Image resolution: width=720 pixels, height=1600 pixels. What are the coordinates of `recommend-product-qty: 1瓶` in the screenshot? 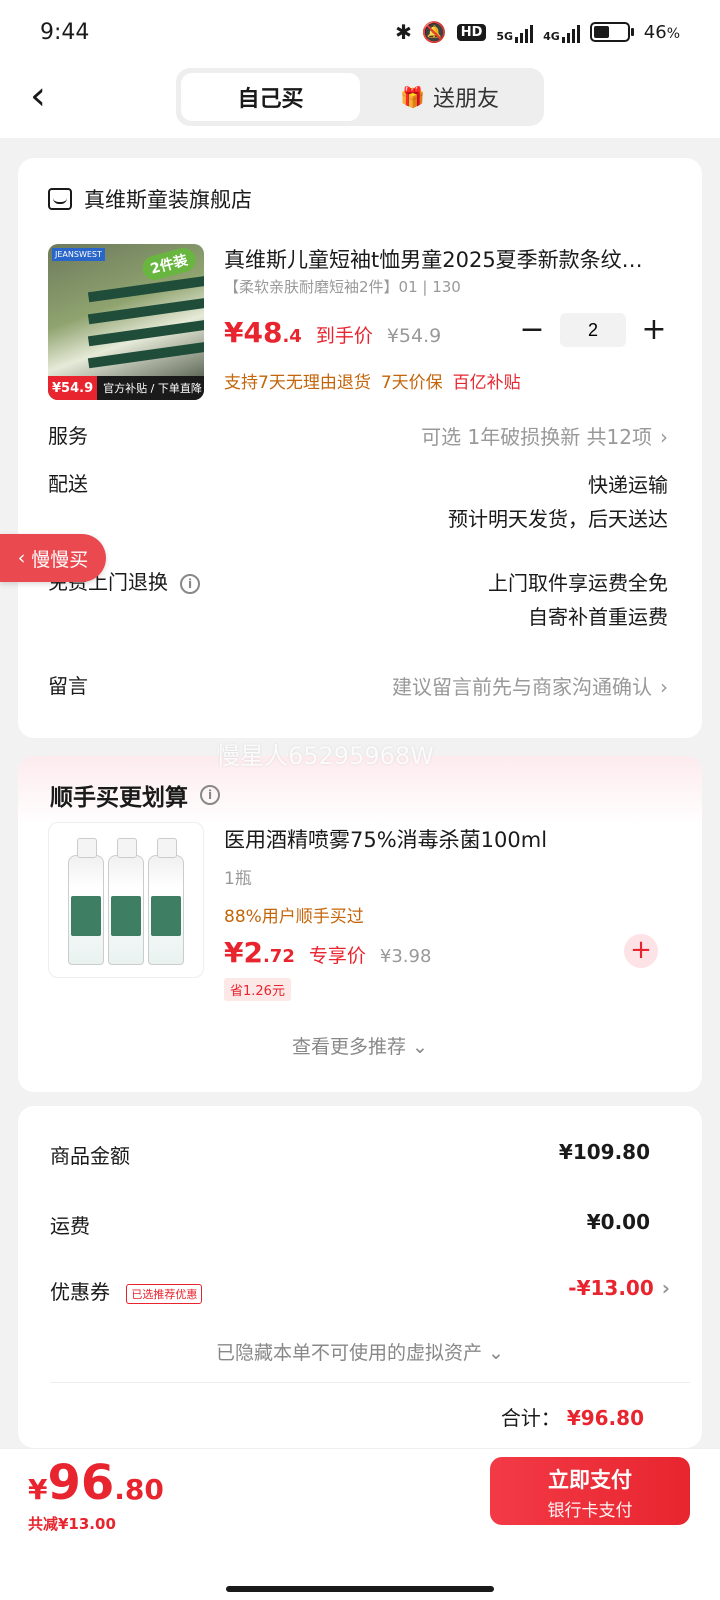 It's located at (238, 879).